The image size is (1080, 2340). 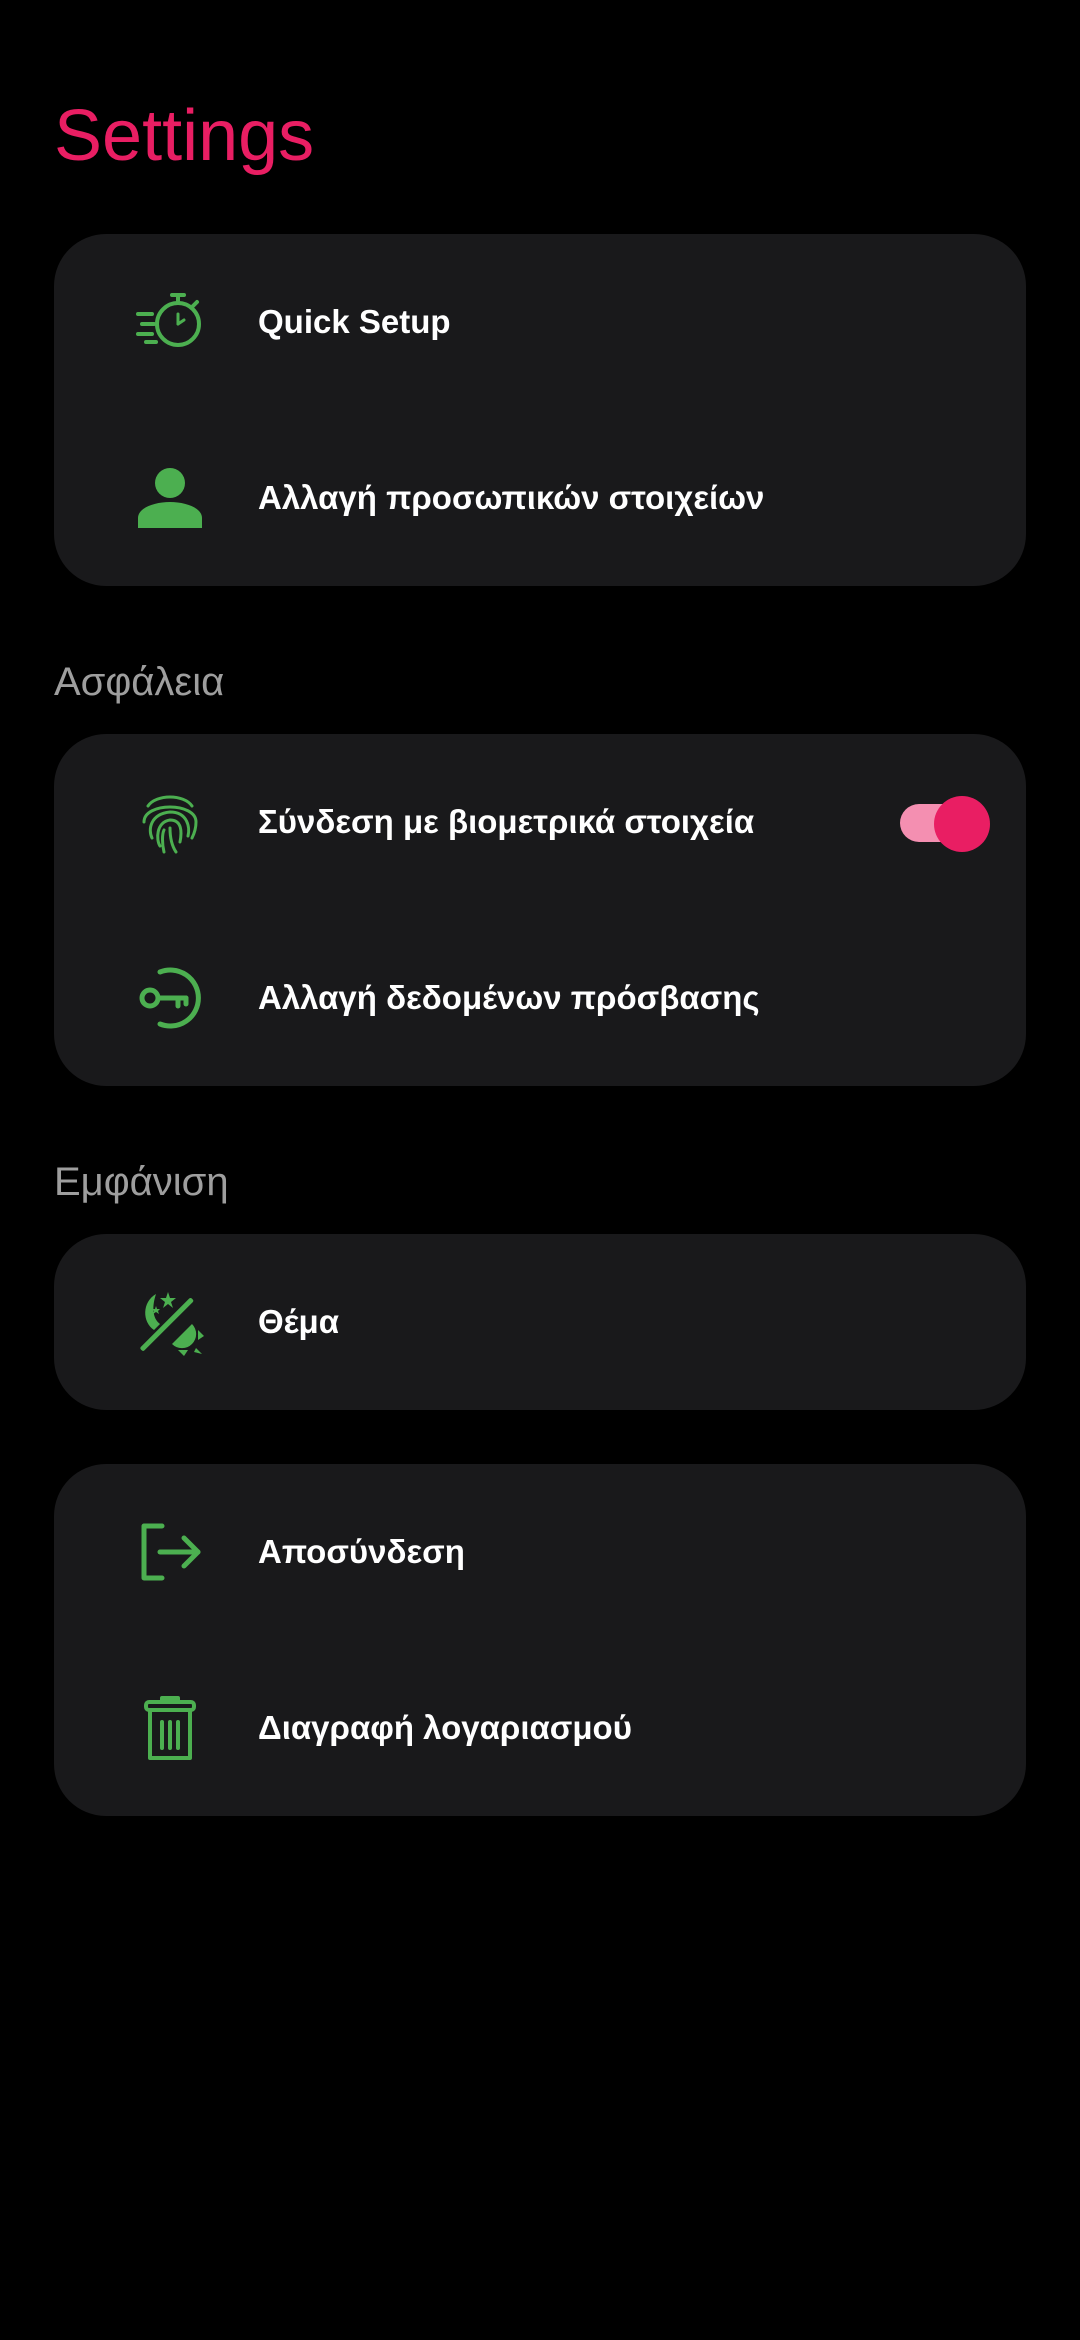 What do you see at coordinates (139, 682) in the screenshot?
I see `section-security-label: Ασφάλεια` at bounding box center [139, 682].